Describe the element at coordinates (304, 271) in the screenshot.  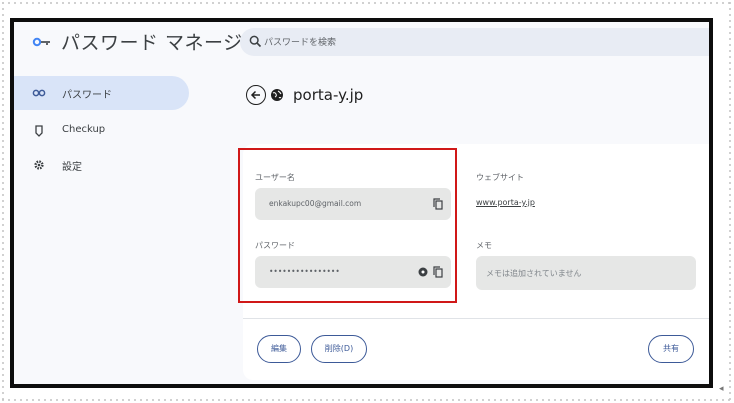
I see `password-value: ••••••••••••••••` at that location.